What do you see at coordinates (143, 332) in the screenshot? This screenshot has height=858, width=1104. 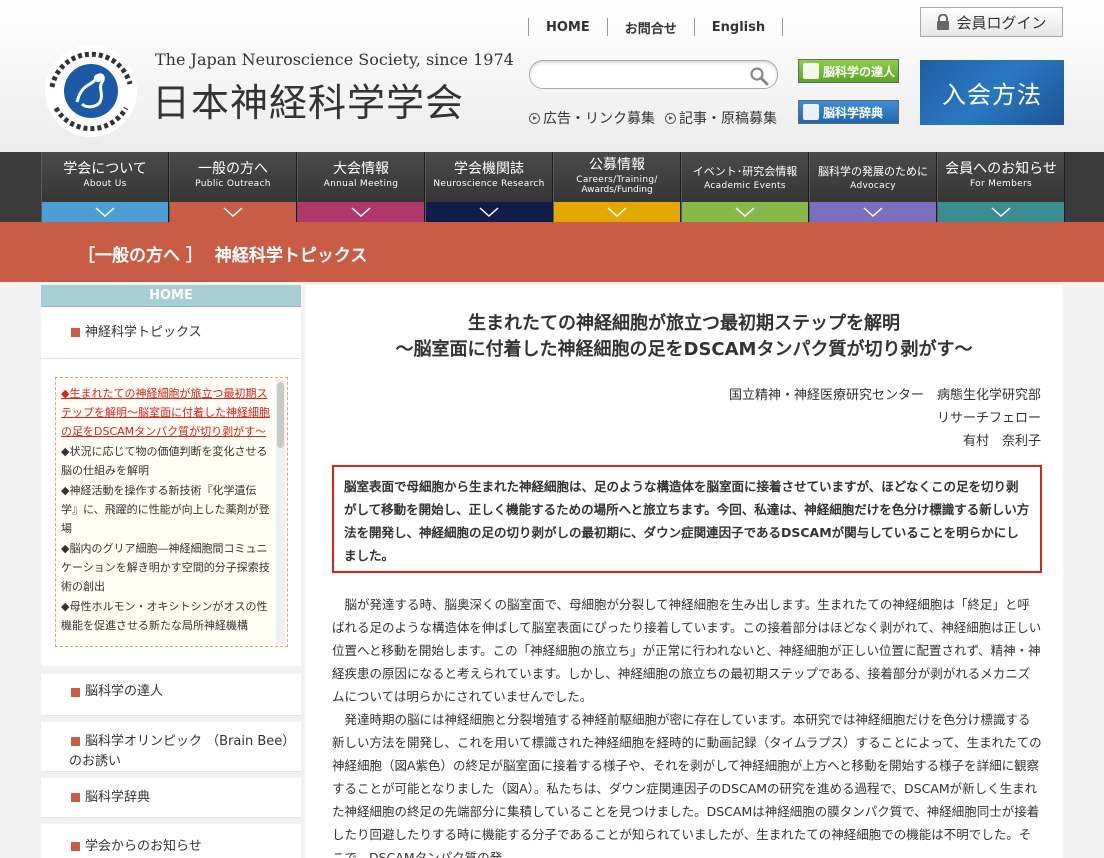 I see `sidebar-item-label: 神経科学トピックス` at bounding box center [143, 332].